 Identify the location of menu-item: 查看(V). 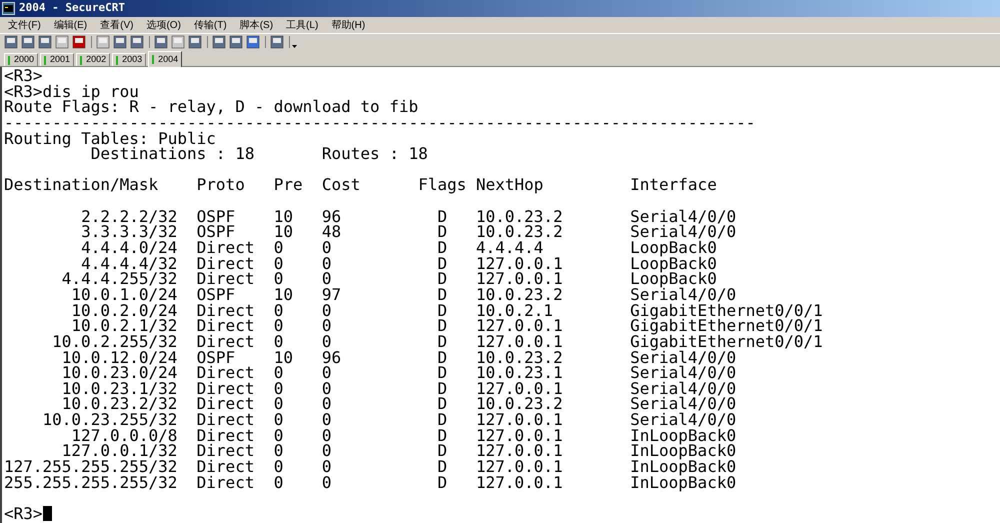
(117, 25).